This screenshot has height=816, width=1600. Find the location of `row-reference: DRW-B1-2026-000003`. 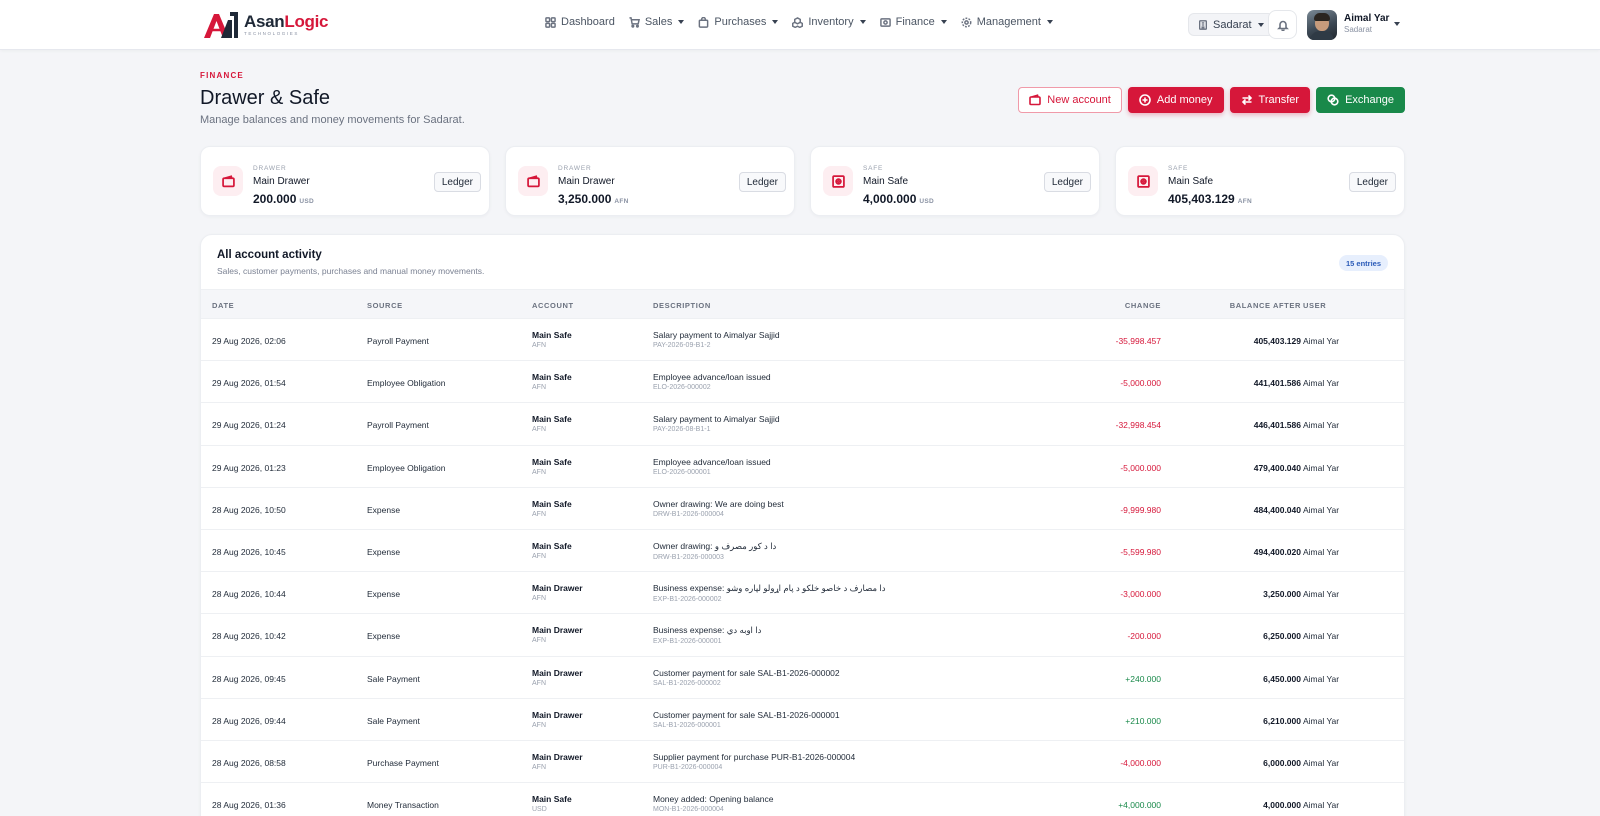

row-reference: DRW-B1-2026-000003 is located at coordinates (714, 557).